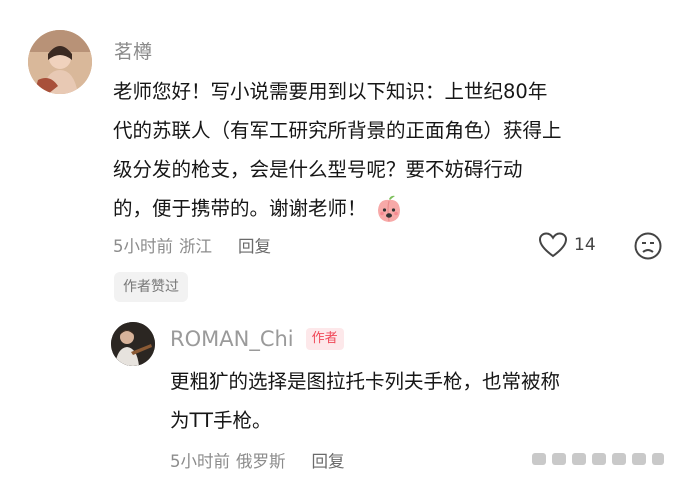 The height and width of the screenshot is (486, 690). I want to click on reply-meta: 5小时前 俄罗斯 回复, so click(257, 460).